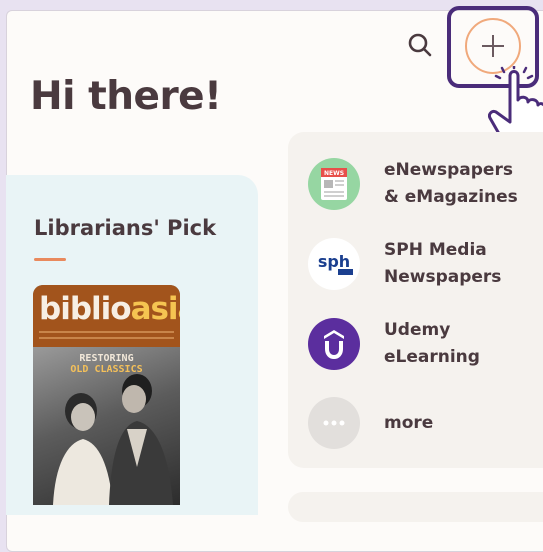  Describe the element at coordinates (106, 364) in the screenshot. I see `cover-headline: RESTORING OLD CLASSICS` at that location.